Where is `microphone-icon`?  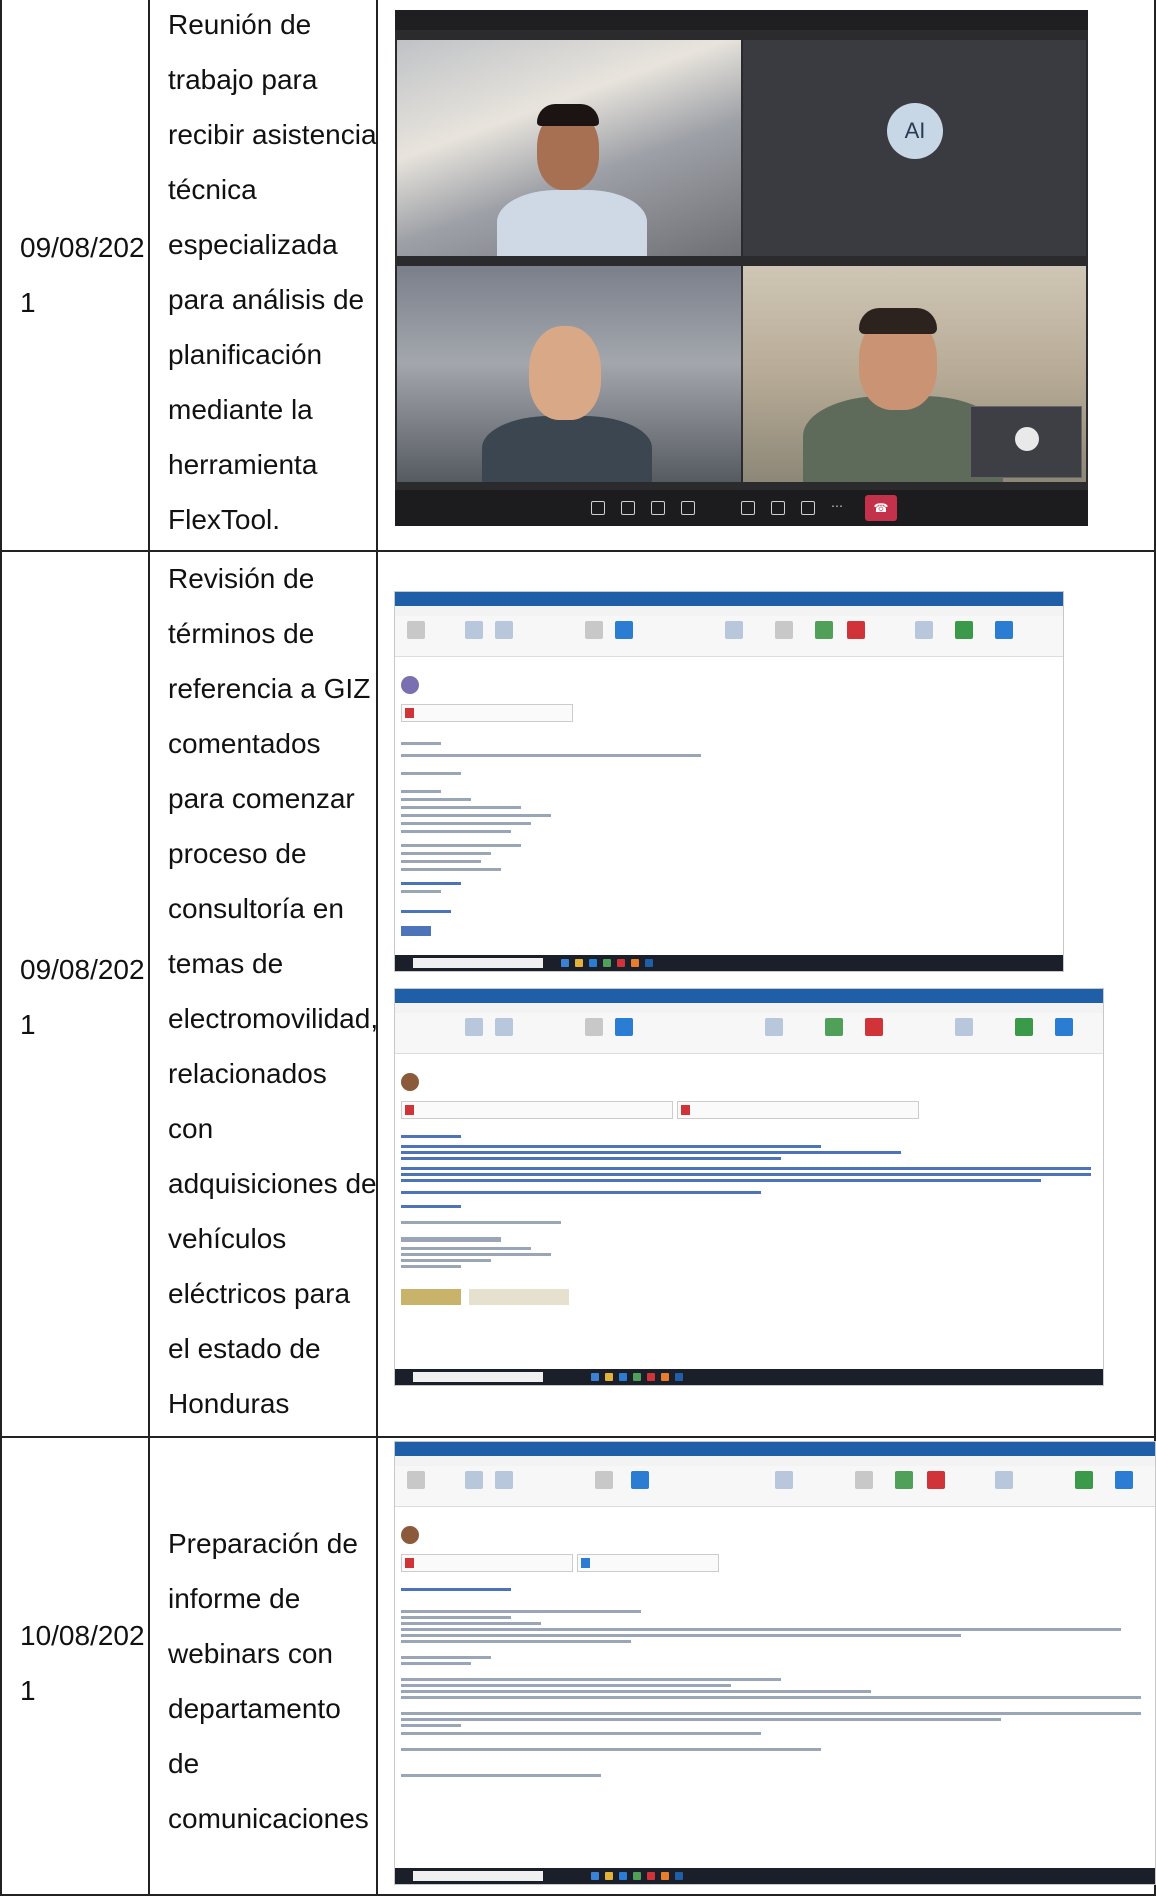
microphone-icon is located at coordinates (778, 508).